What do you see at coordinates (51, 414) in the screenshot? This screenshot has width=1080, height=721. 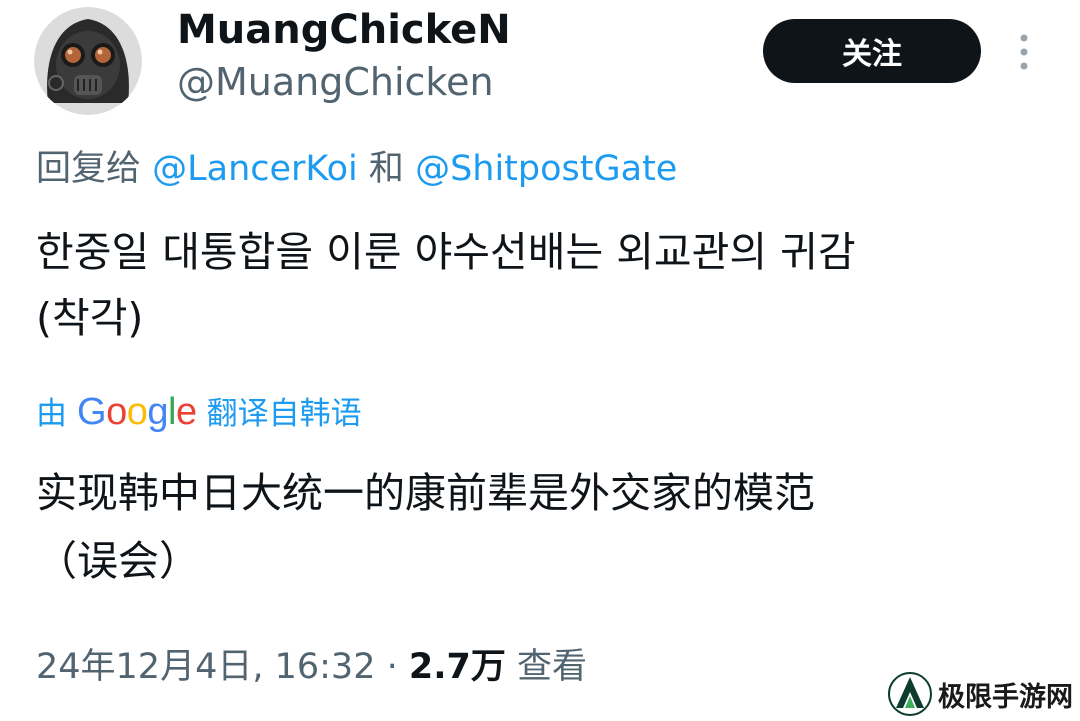 I see `translate-prefix: 由` at bounding box center [51, 414].